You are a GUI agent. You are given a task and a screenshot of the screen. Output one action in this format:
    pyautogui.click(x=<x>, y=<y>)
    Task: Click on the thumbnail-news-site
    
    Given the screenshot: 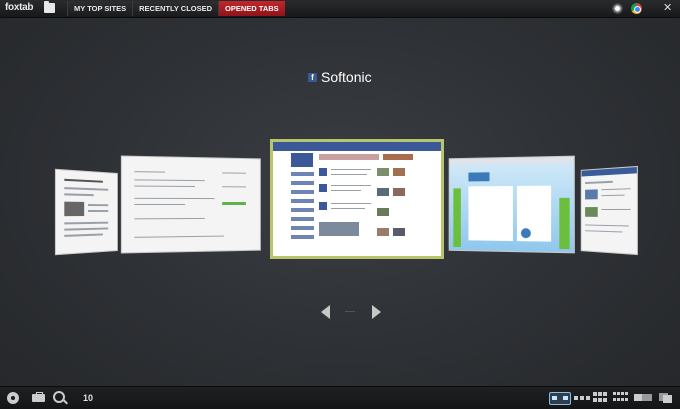 What is the action you would take?
    pyautogui.click(x=86, y=212)
    